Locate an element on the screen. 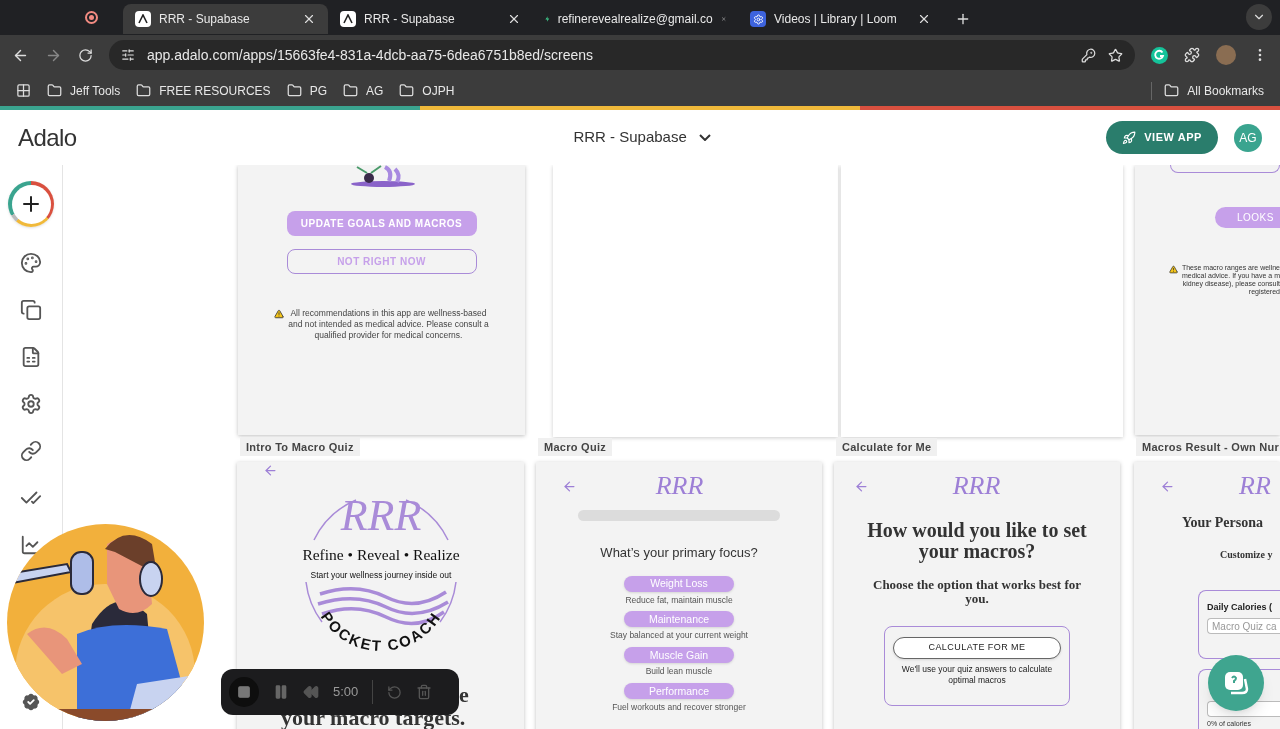 Image resolution: width=1280 pixels, height=729 pixels. app-logo: Adalo is located at coordinates (78, 137).